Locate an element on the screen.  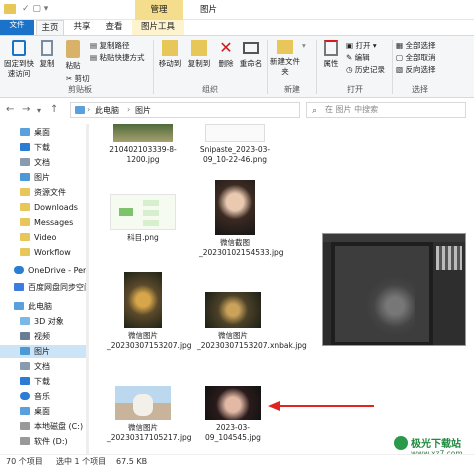
select-all-button: ▦ 全部选择 is located at coordinates (415, 46).